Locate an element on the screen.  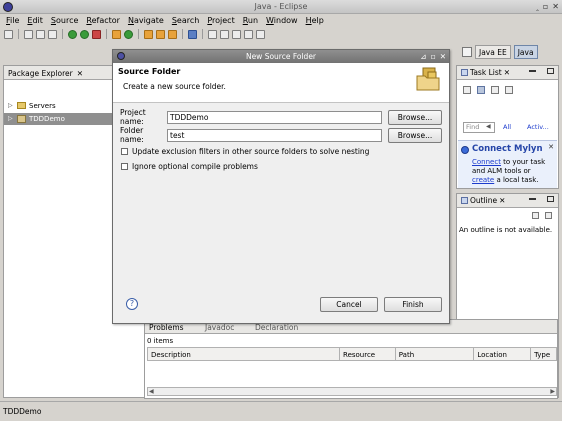
open-type-icon is located at coordinates (148, 34).